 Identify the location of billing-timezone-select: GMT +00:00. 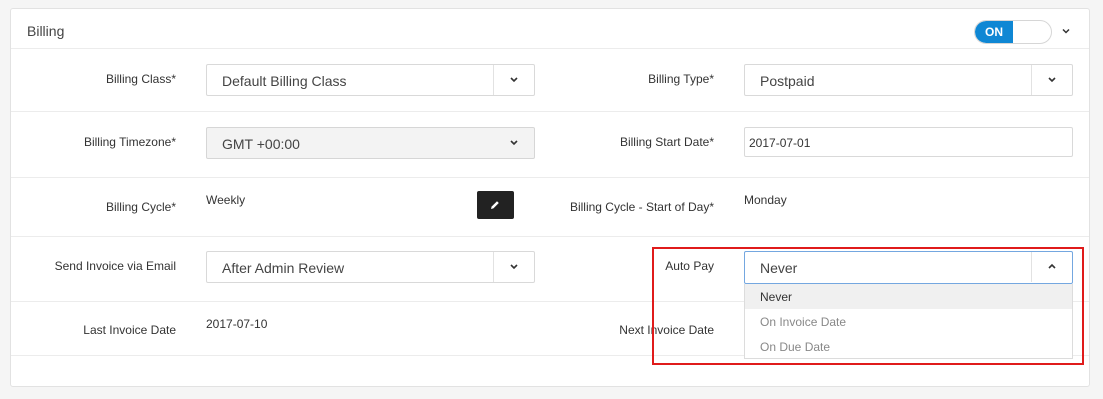
(370, 143).